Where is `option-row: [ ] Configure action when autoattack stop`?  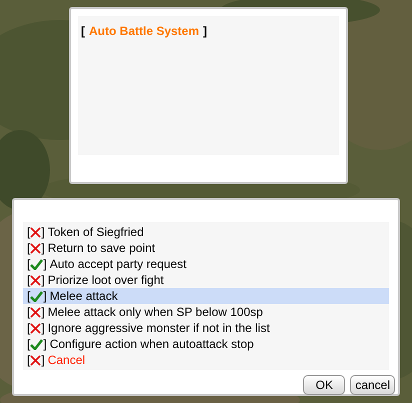 option-row: [ ] Configure action when autoattack stop is located at coordinates (206, 344).